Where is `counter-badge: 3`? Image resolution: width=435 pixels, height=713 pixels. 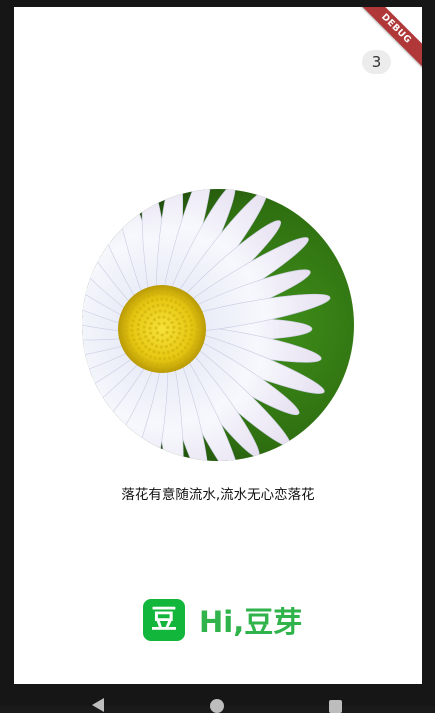 counter-badge: 3 is located at coordinates (376, 62).